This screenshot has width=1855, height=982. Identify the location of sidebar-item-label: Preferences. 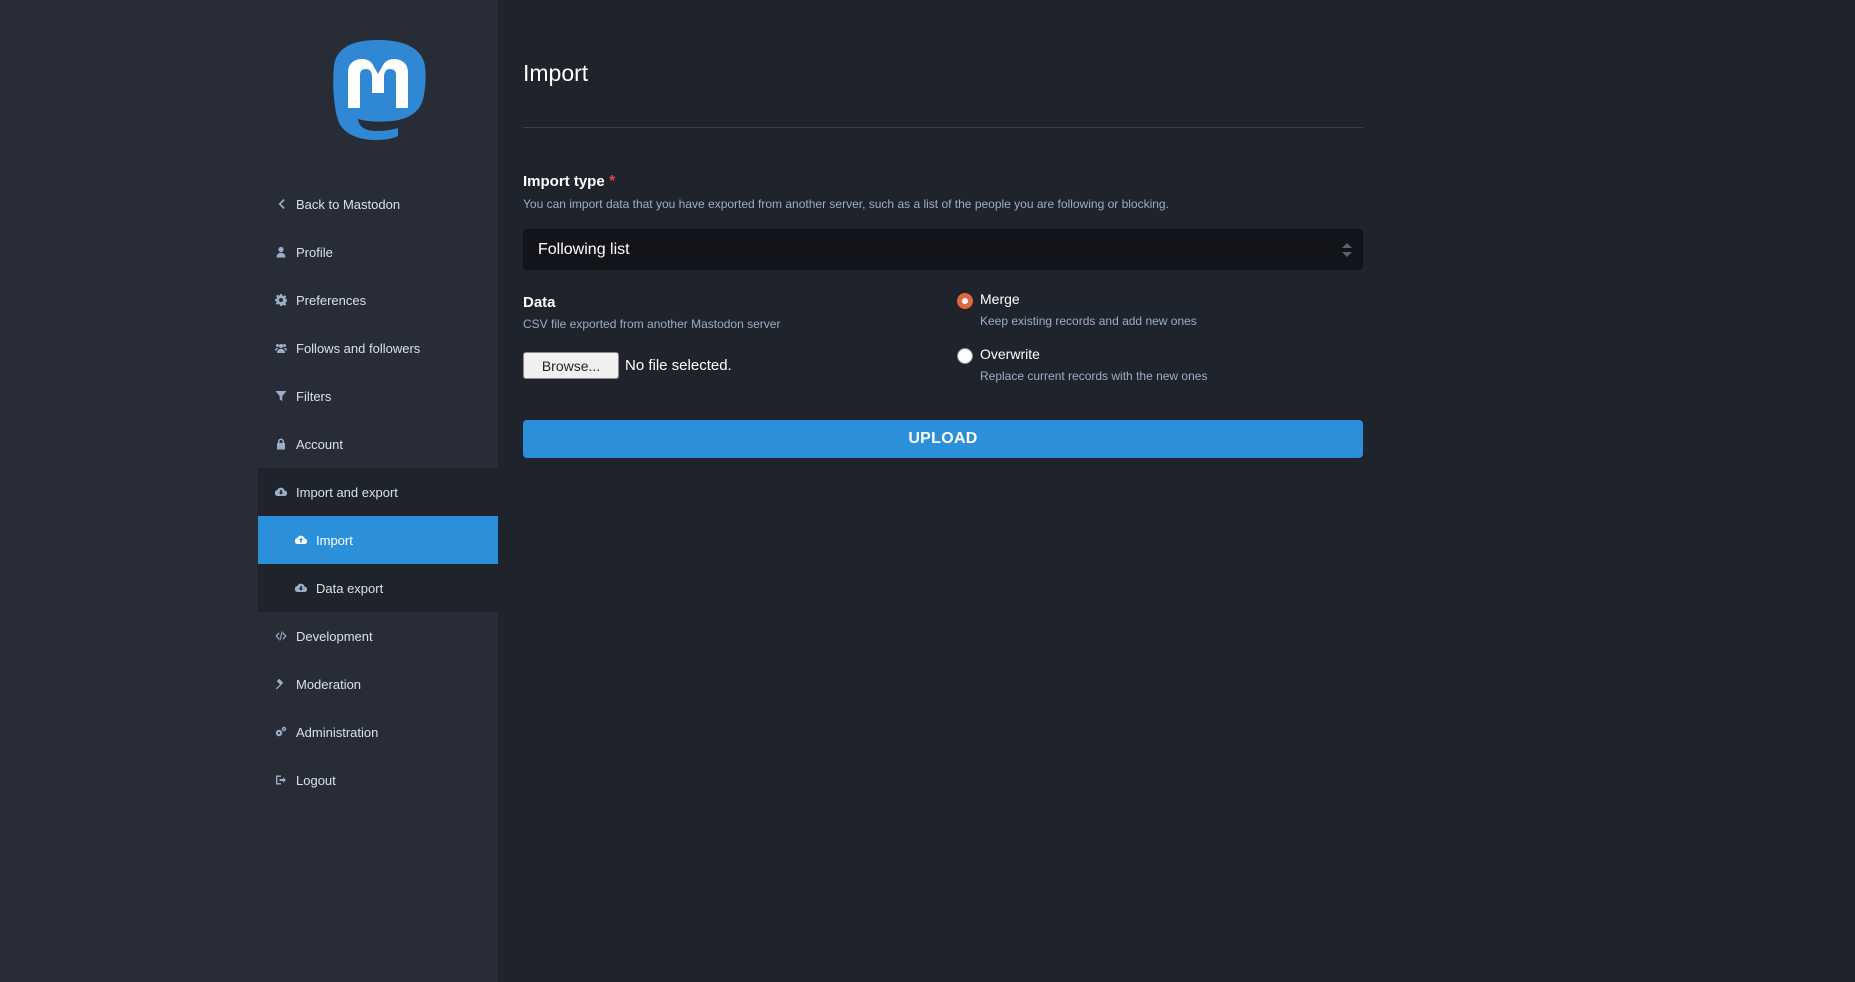
(331, 300).